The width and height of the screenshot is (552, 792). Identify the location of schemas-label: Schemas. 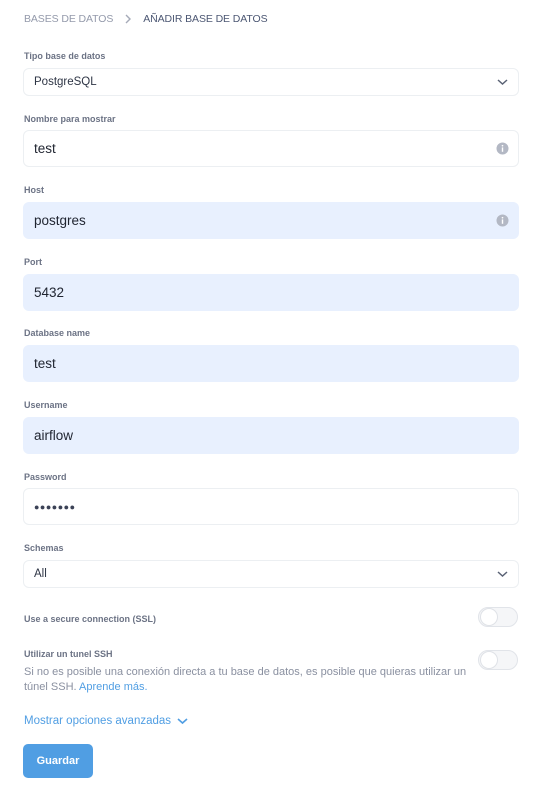
(44, 548).